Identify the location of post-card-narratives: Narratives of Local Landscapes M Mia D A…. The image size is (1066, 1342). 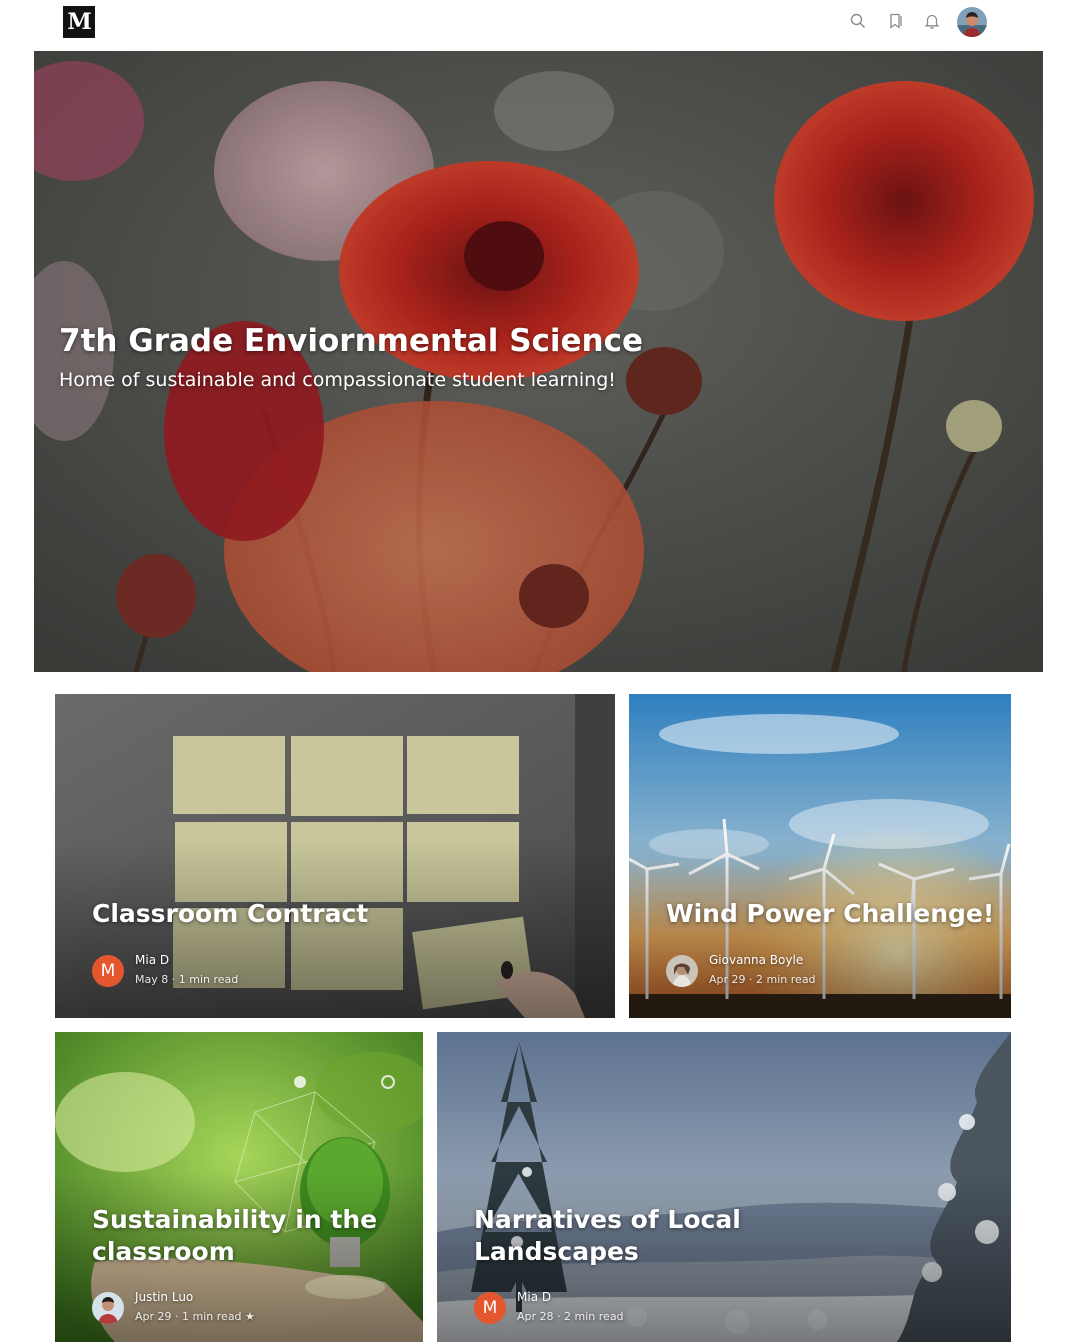
(724, 1187).